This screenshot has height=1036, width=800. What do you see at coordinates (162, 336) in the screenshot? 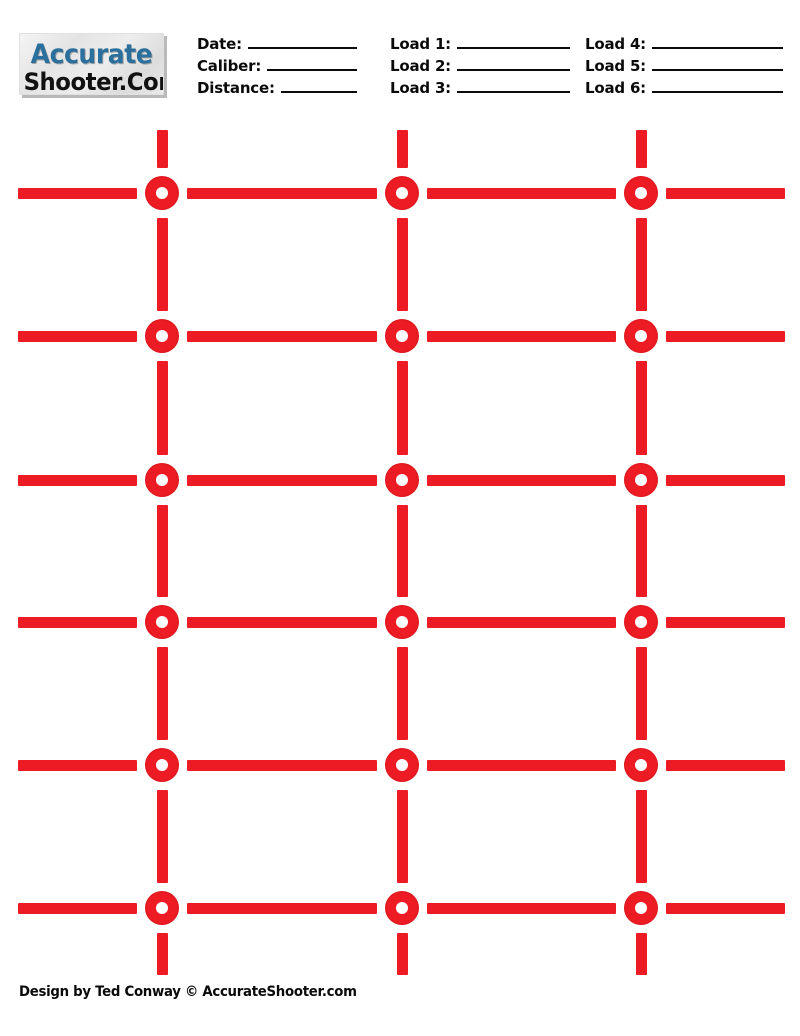
I see `aim-point-r2-c1` at bounding box center [162, 336].